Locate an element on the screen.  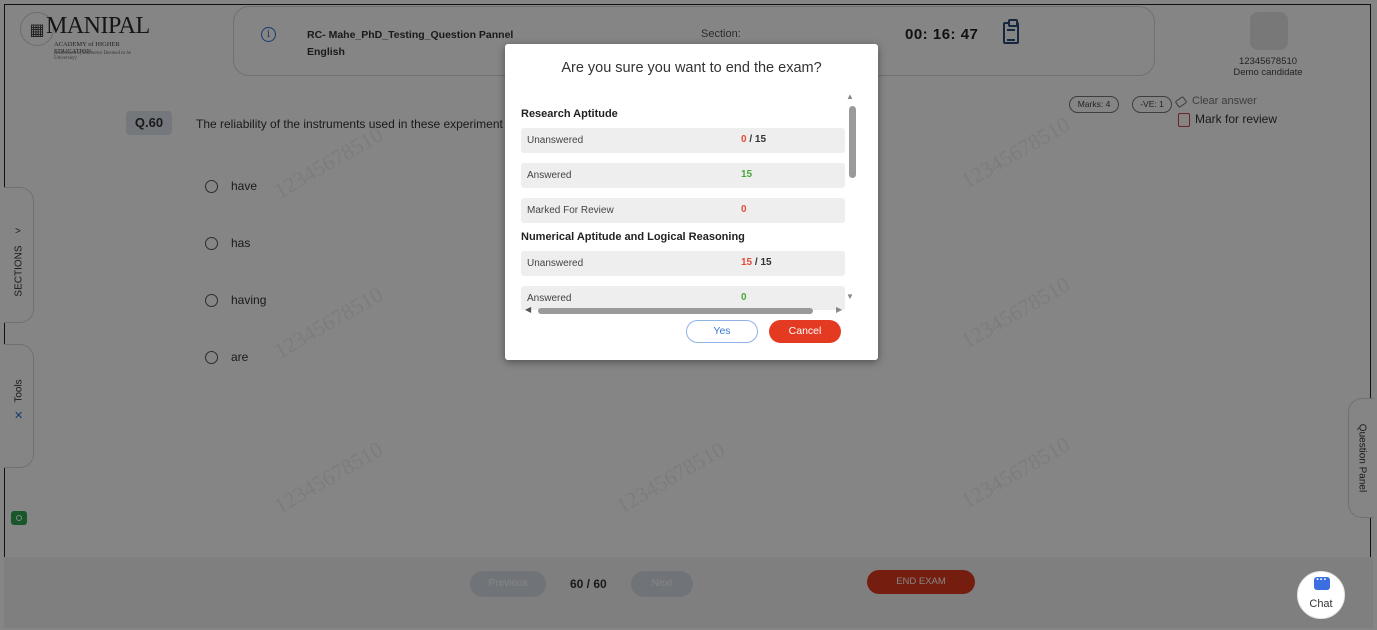
summary-row: Unanswered 0 / 15 is located at coordinates (683, 140).